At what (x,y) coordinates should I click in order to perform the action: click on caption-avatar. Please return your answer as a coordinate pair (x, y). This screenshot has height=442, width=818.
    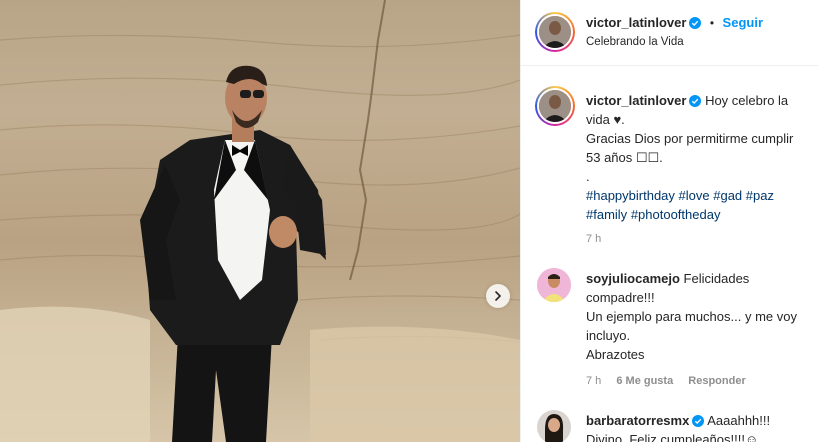
    Looking at the image, I should click on (555, 106).